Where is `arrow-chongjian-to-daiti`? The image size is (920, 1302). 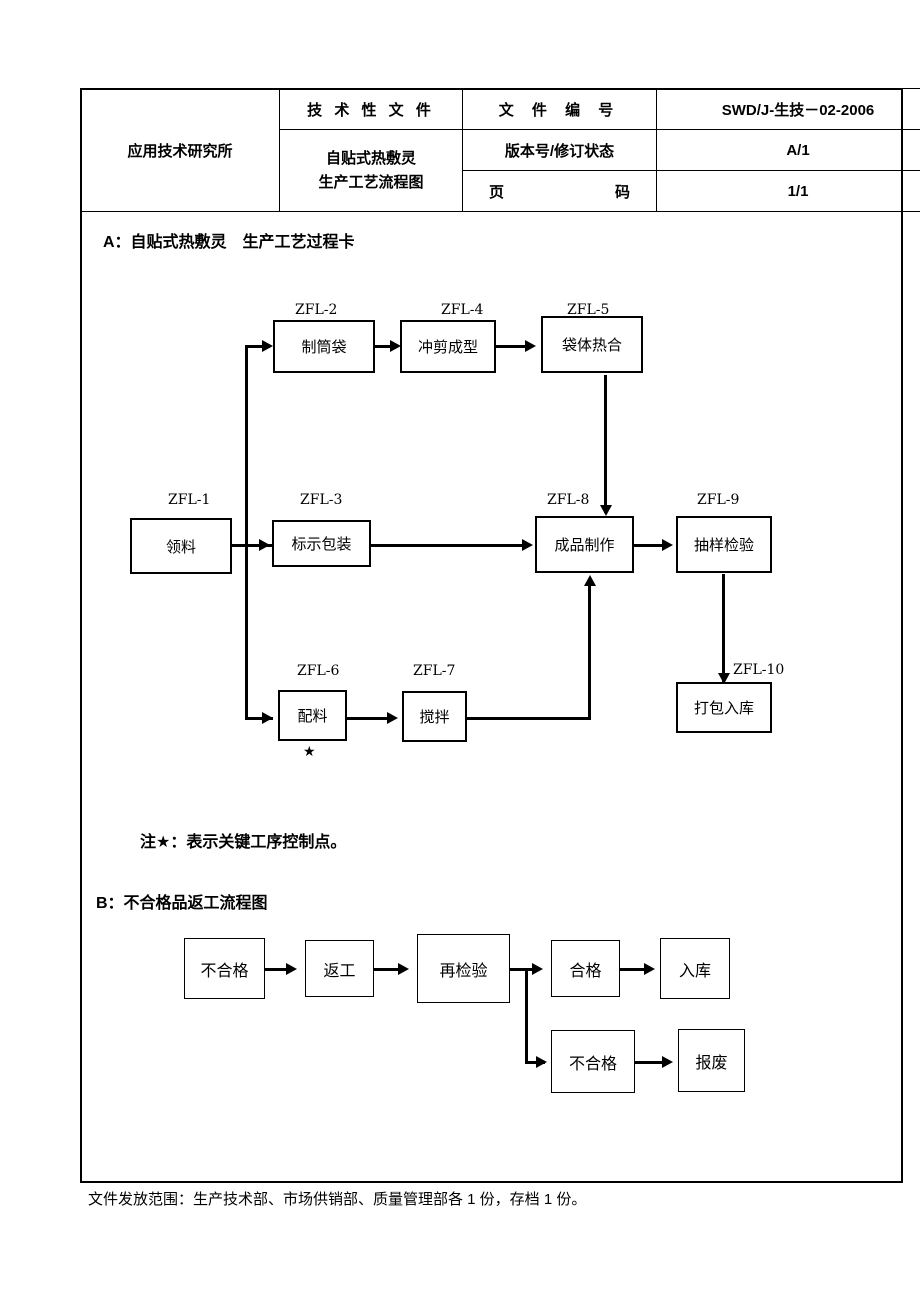
arrow-chongjian-to-daiti is located at coordinates (530, 346).